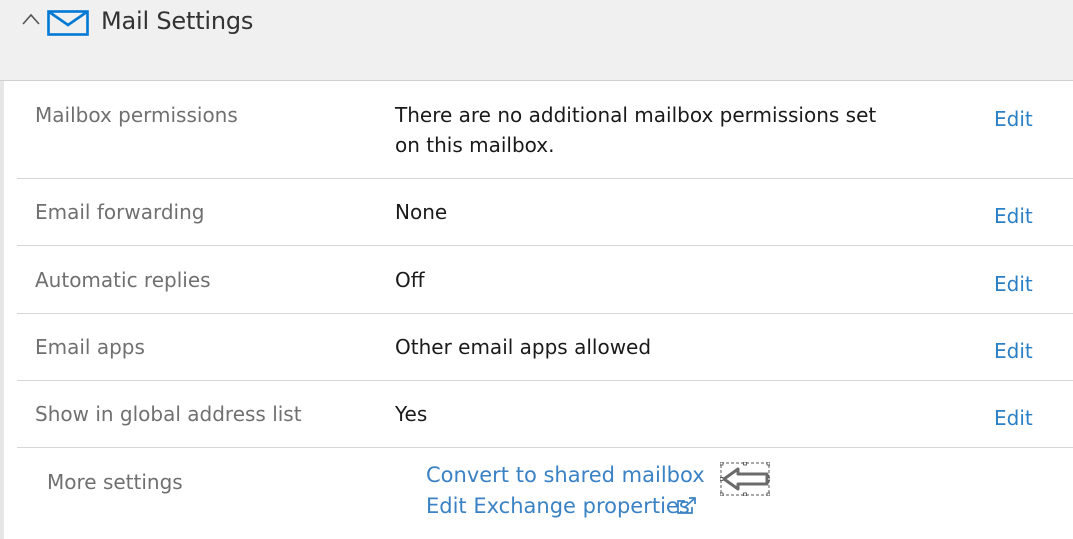  I want to click on row-label: Email forwarding, so click(120, 212).